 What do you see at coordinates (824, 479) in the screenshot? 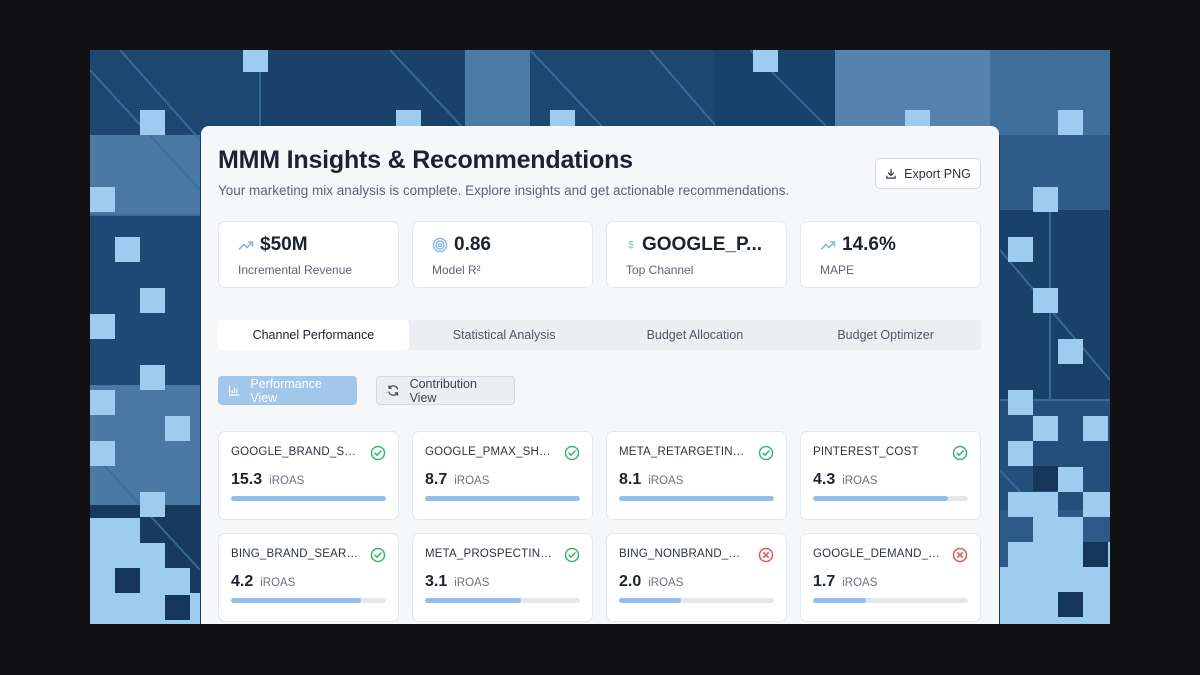
I see `channel-iroas-value: 4.3` at bounding box center [824, 479].